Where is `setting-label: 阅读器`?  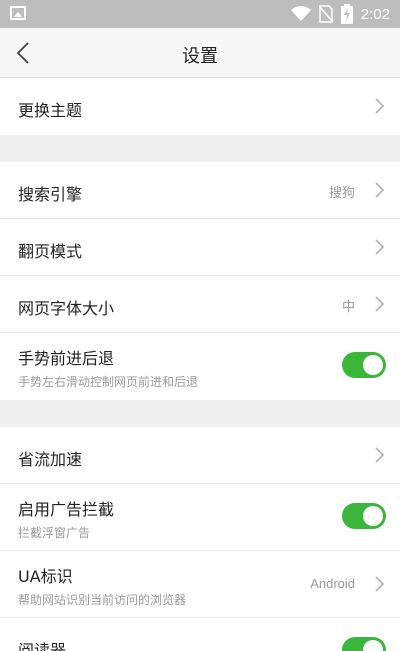 setting-label: 阅读器 is located at coordinates (42, 646).